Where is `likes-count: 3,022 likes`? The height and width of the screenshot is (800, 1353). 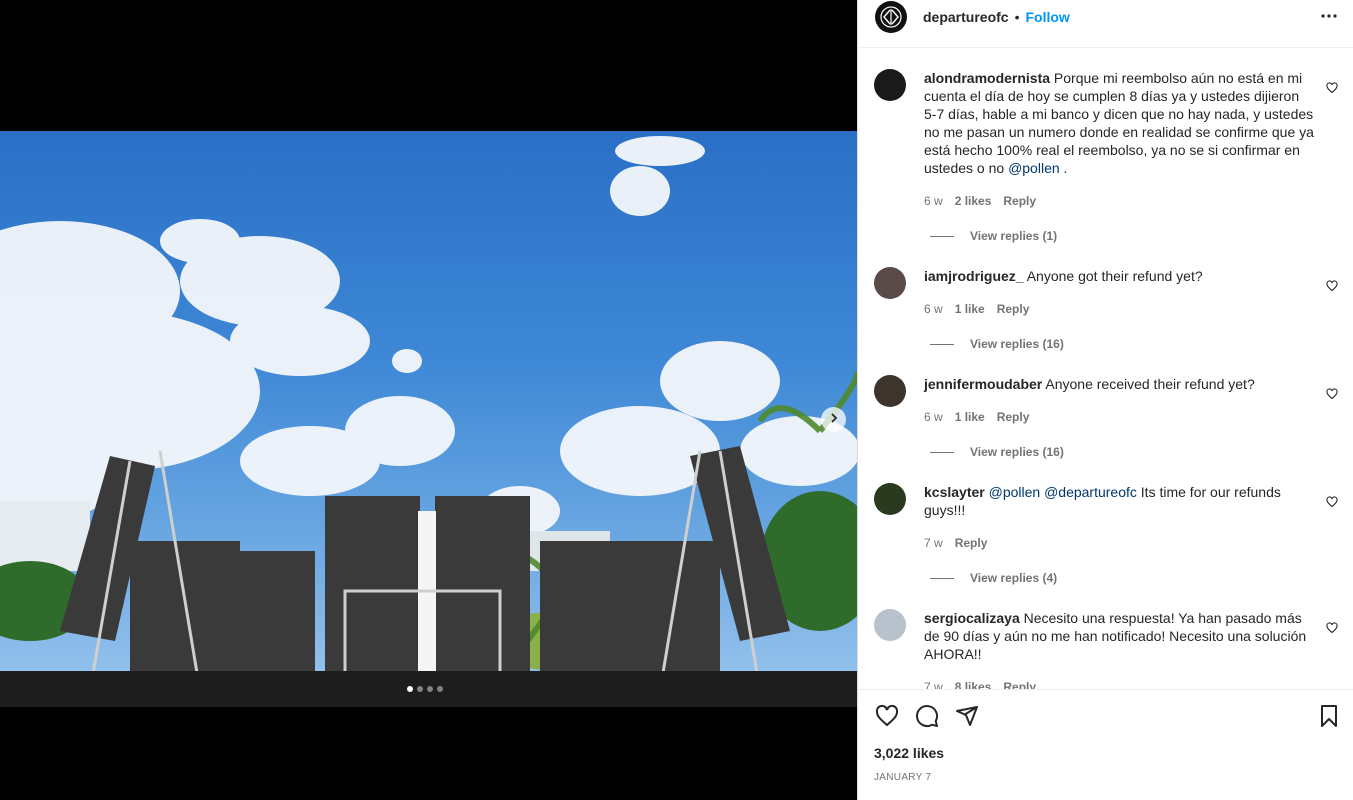 likes-count: 3,022 likes is located at coordinates (909, 753).